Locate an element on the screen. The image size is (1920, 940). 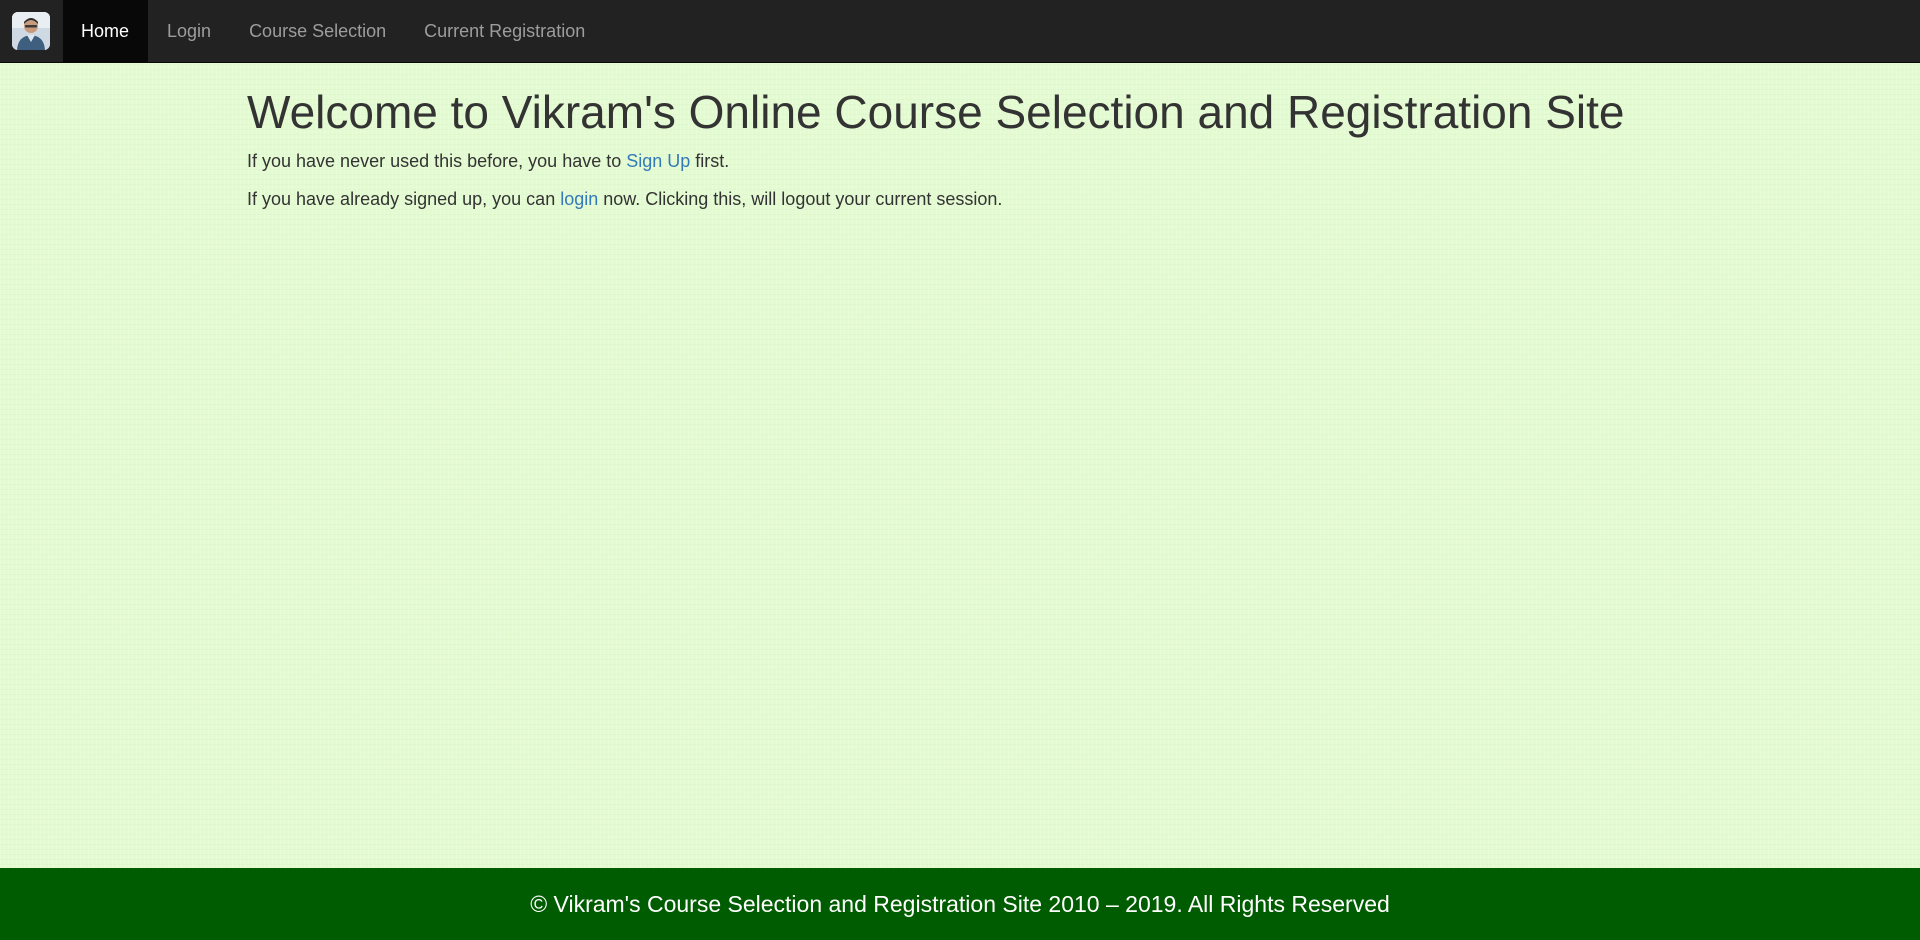
nav-current-registration: Current Registration is located at coordinates (504, 31).